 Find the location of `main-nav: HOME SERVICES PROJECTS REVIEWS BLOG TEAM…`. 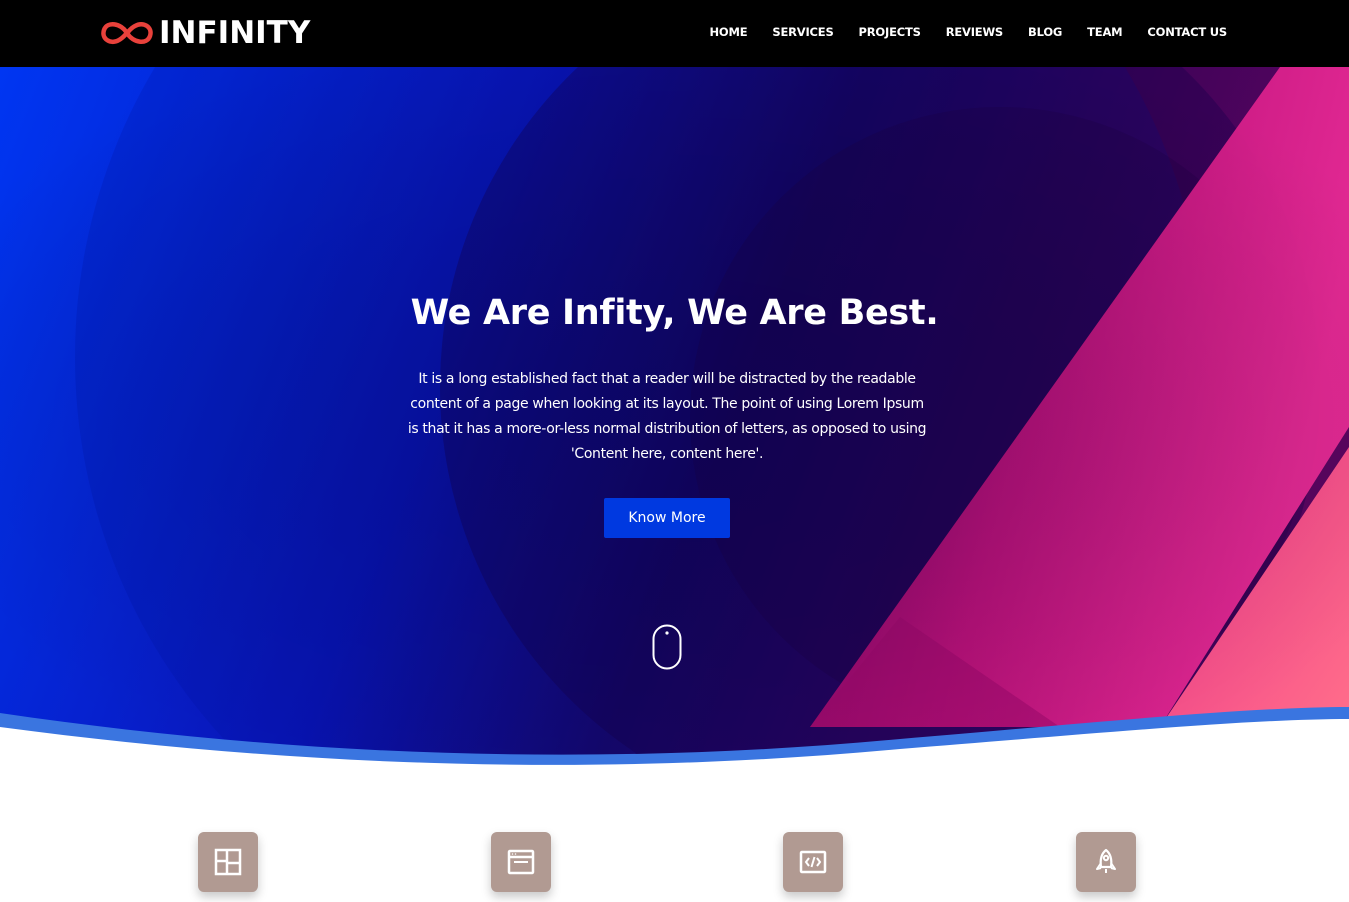

main-nav: HOME SERVICES PROJECTS REVIEWS BLOG TEAM… is located at coordinates (955, 32).